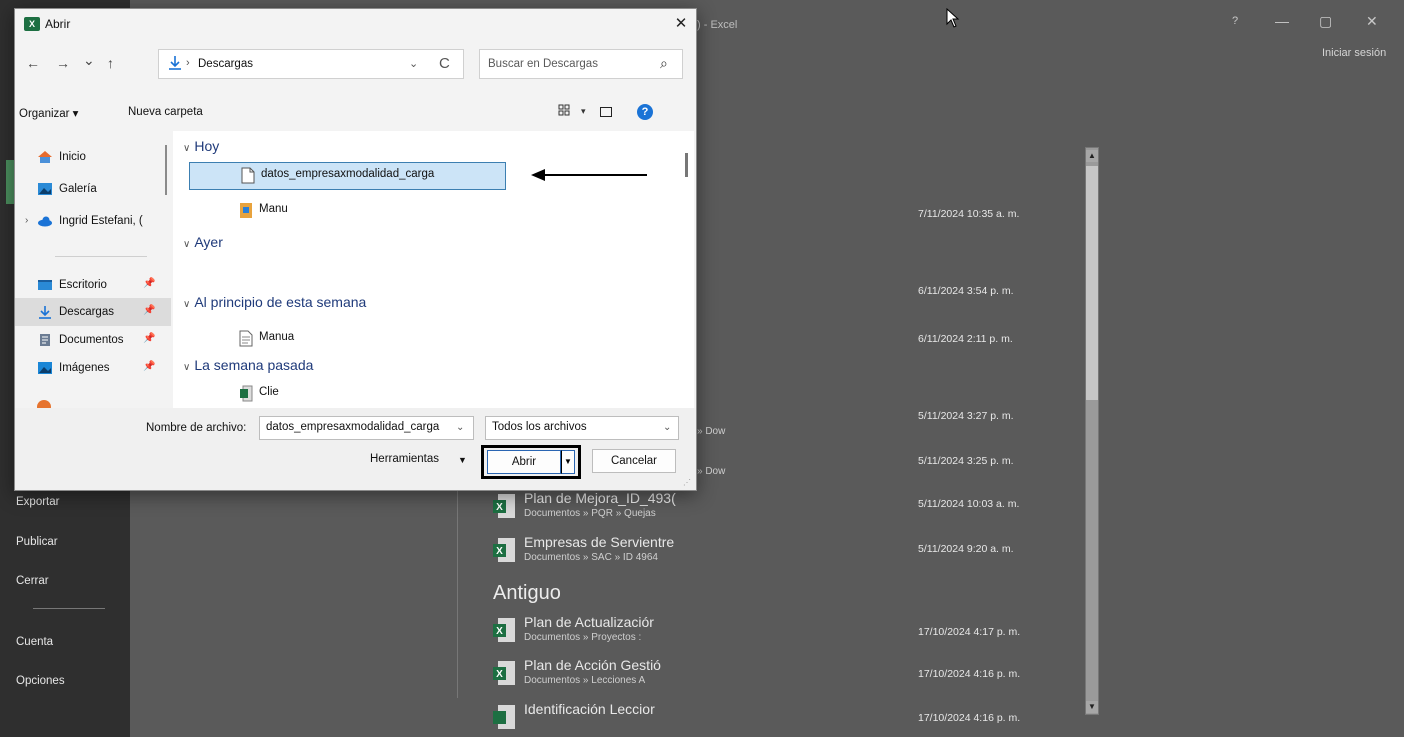 This screenshot has height=737, width=1404. I want to click on nav-item-inicio: Inicio, so click(102, 158).